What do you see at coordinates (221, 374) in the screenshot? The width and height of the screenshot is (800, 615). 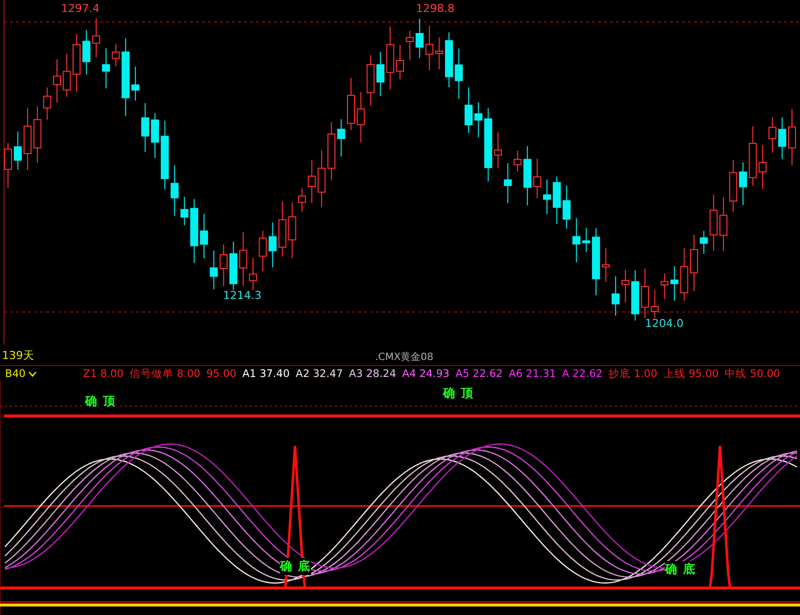 I see `indicator-value: 95.00` at bounding box center [221, 374].